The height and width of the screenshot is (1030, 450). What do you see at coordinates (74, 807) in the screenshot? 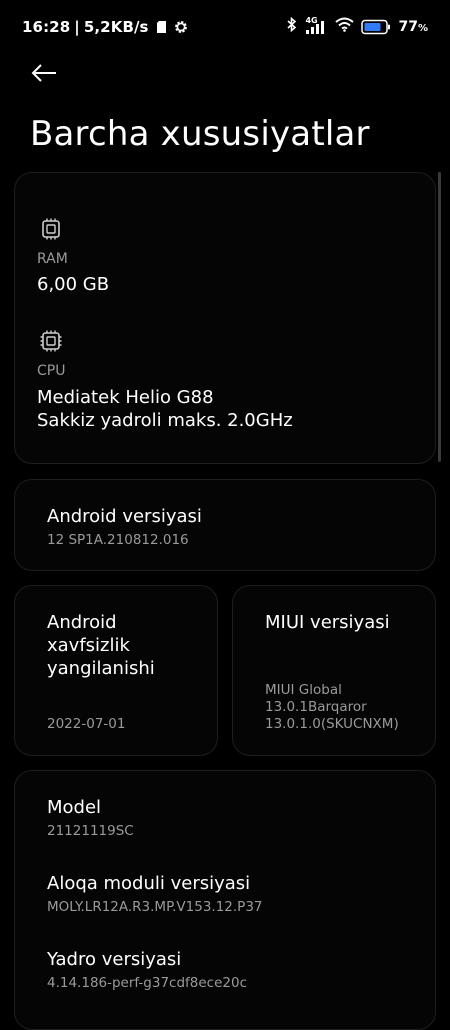
I see `model-label: Model` at bounding box center [74, 807].